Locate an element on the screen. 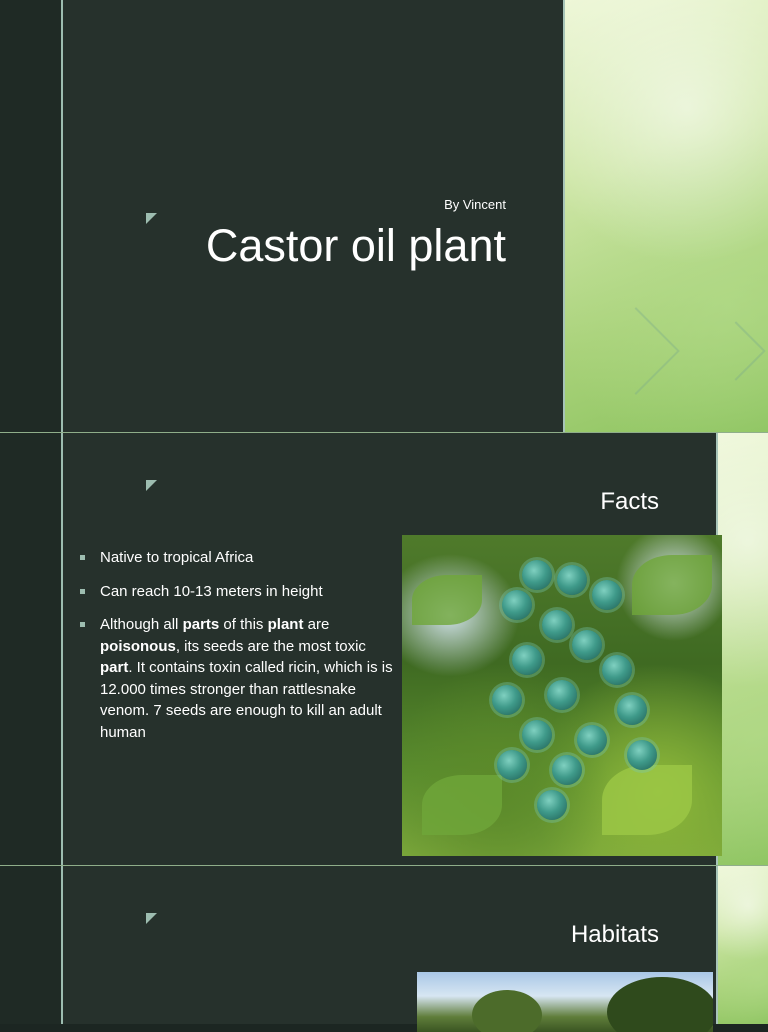  byline: By Vincent is located at coordinates (475, 204).